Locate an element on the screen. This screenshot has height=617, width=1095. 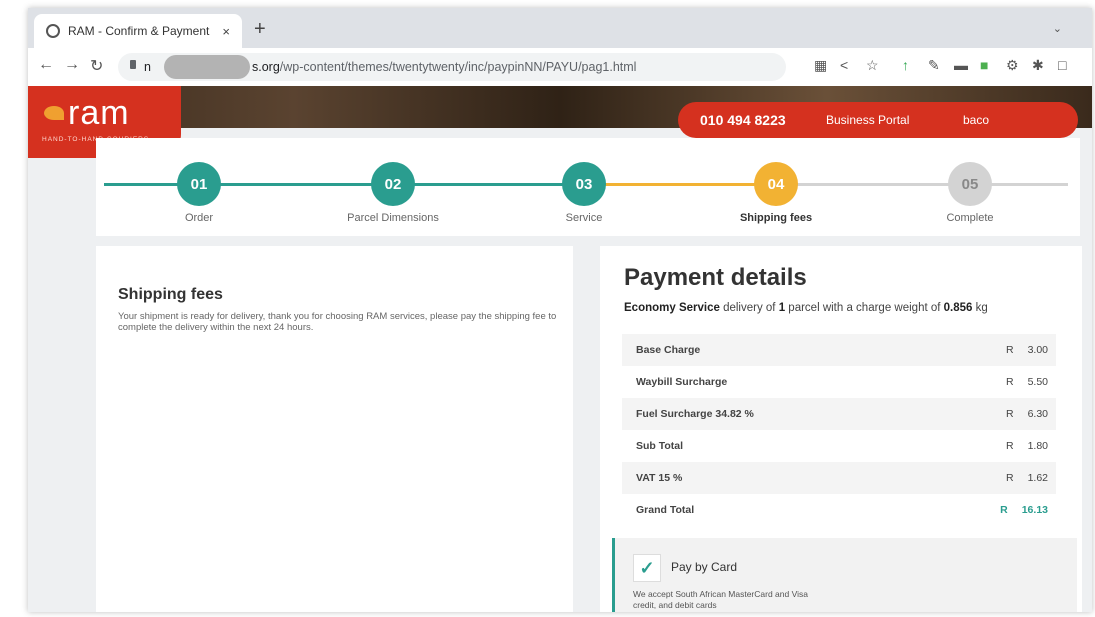
charge-row: Sub Total R 1.80 is located at coordinates (839, 446).